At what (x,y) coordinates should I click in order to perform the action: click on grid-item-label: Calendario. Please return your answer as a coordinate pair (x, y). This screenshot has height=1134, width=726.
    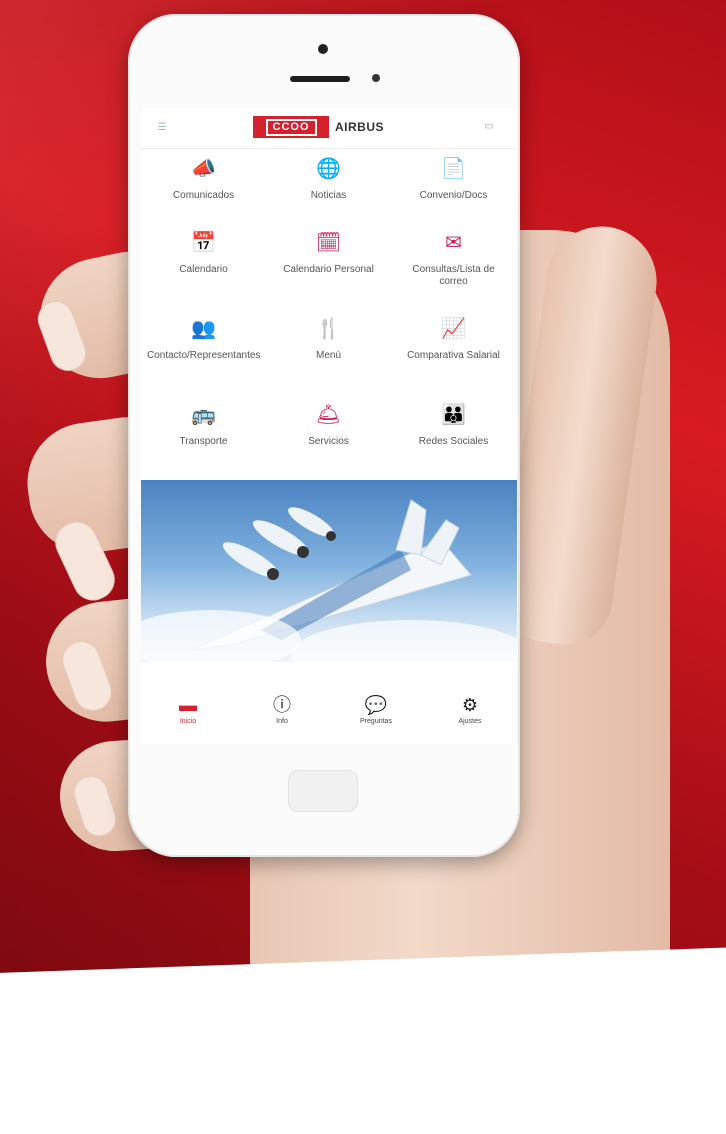
    Looking at the image, I should click on (203, 269).